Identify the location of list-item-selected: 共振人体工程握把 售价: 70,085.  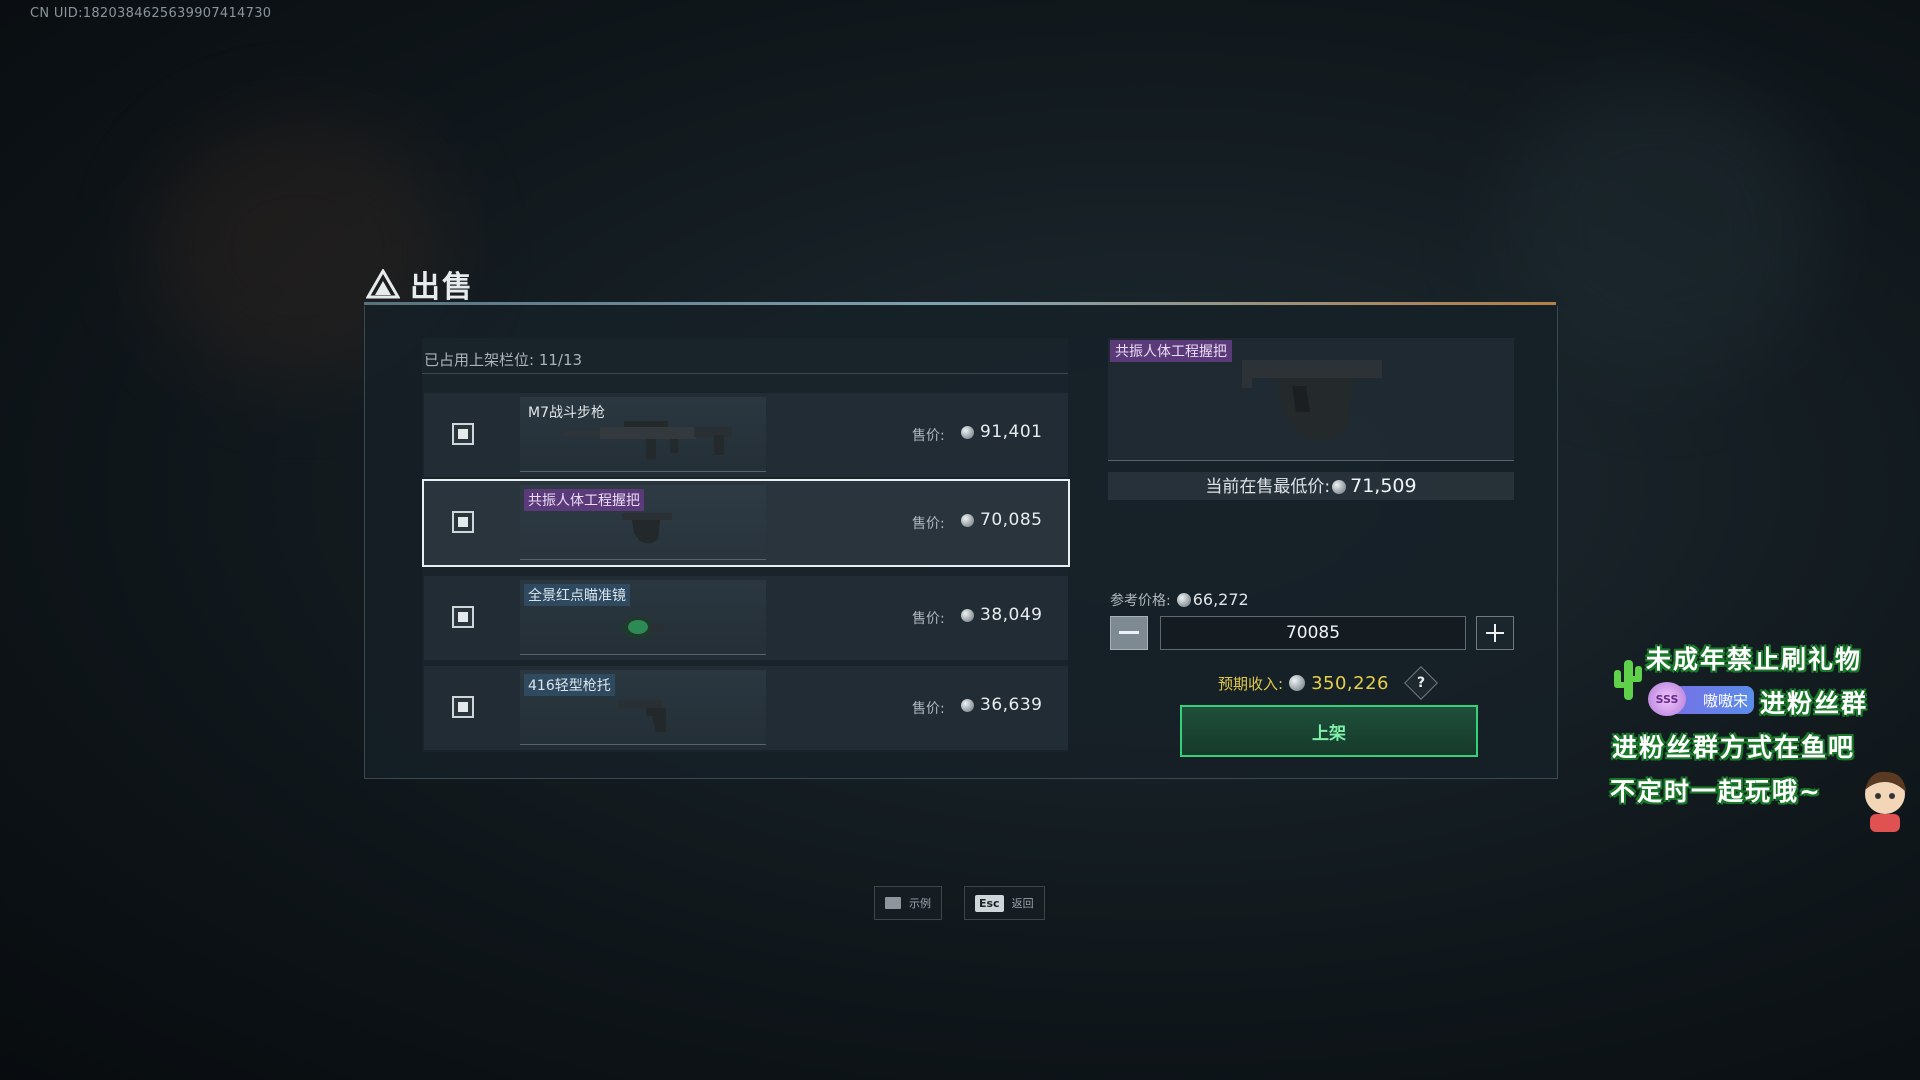
(746, 523).